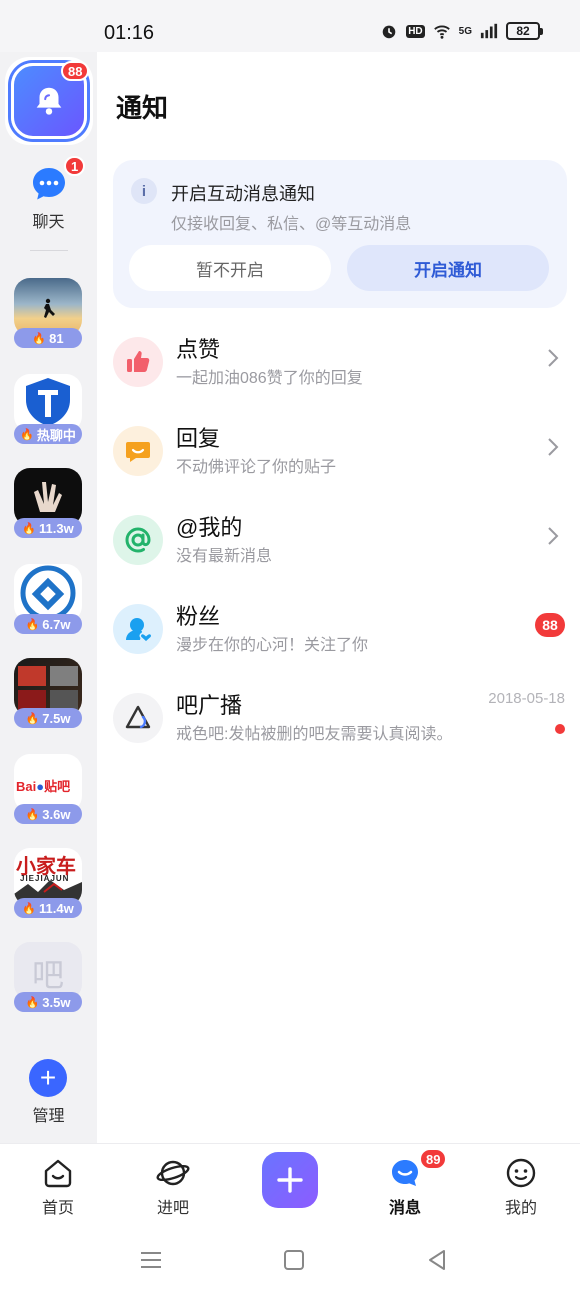 The width and height of the screenshot is (580, 1295). Describe the element at coordinates (290, 26) in the screenshot. I see `status-bar: 01:16 HD 5G 82` at that location.